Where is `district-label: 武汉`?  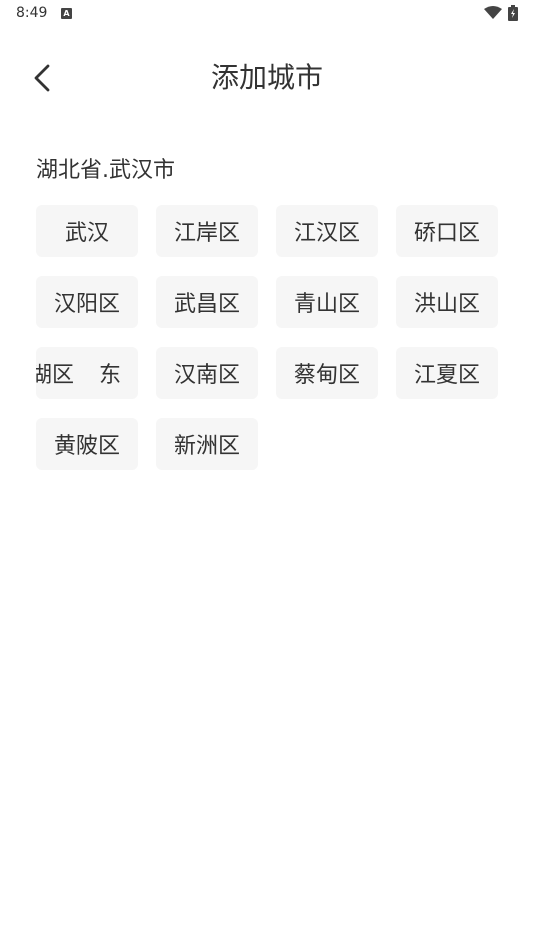 district-label: 武汉 is located at coordinates (86, 233).